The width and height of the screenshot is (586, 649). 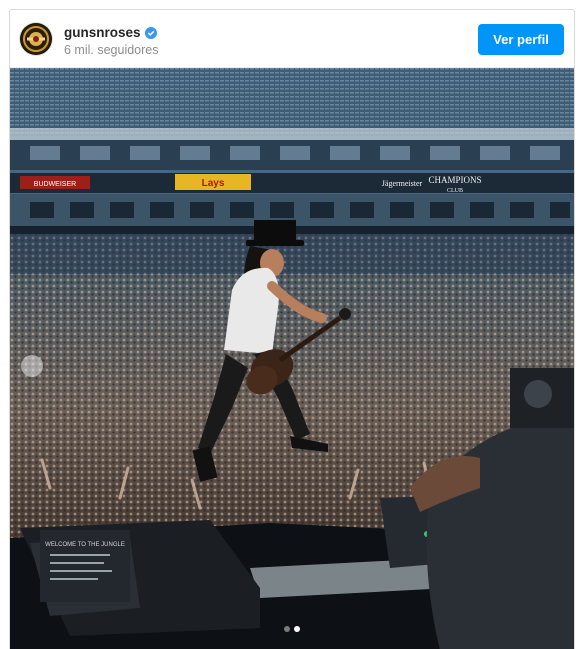 I want to click on post-header: gunsnroses 6 mil. seguidores Ver perfil, so click(x=292, y=39).